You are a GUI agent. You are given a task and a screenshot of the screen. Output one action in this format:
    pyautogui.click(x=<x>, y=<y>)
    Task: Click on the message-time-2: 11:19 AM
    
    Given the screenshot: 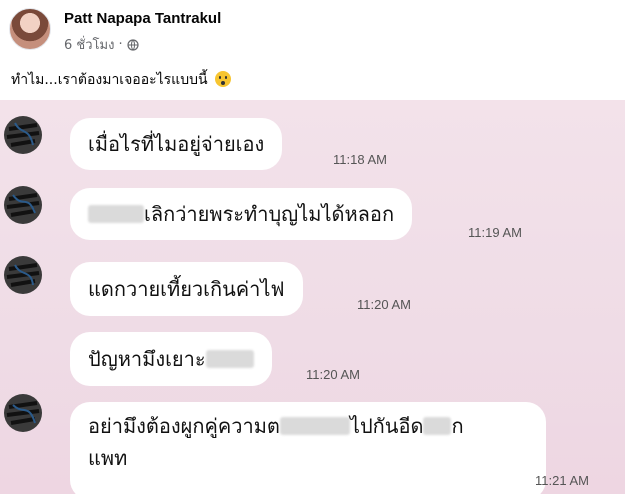 What is the action you would take?
    pyautogui.click(x=495, y=232)
    